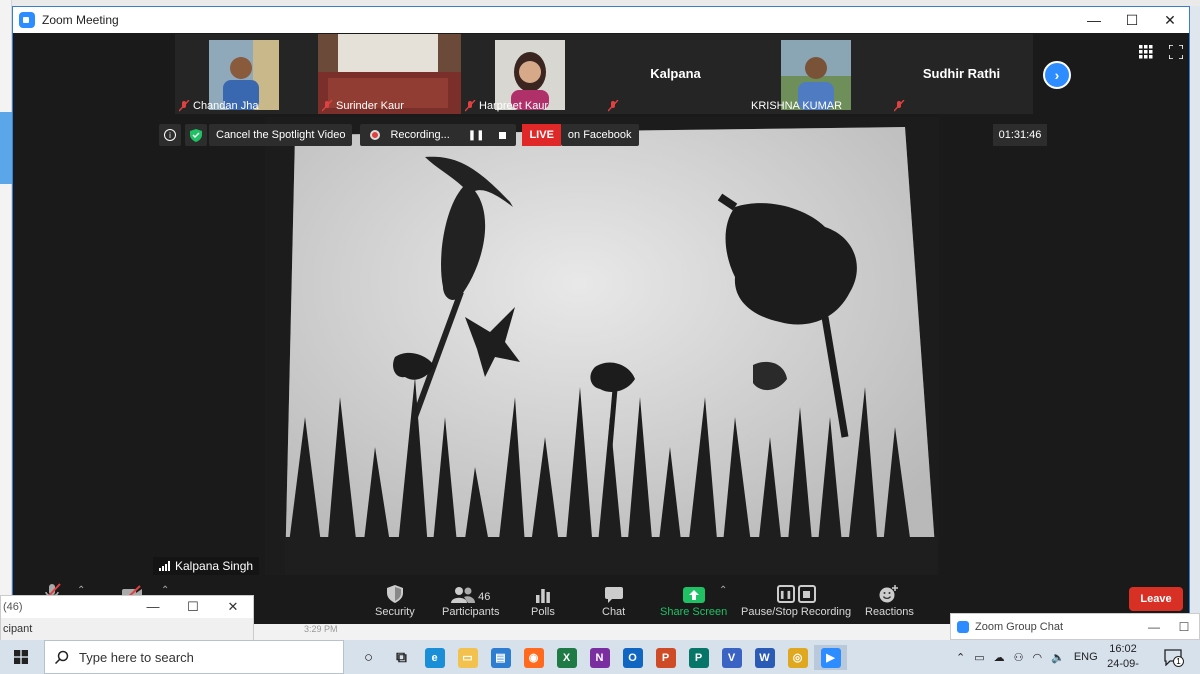 The height and width of the screenshot is (674, 1200). I want to click on participant-tile-chandan-jha: Chandan Jha, so click(246, 74).